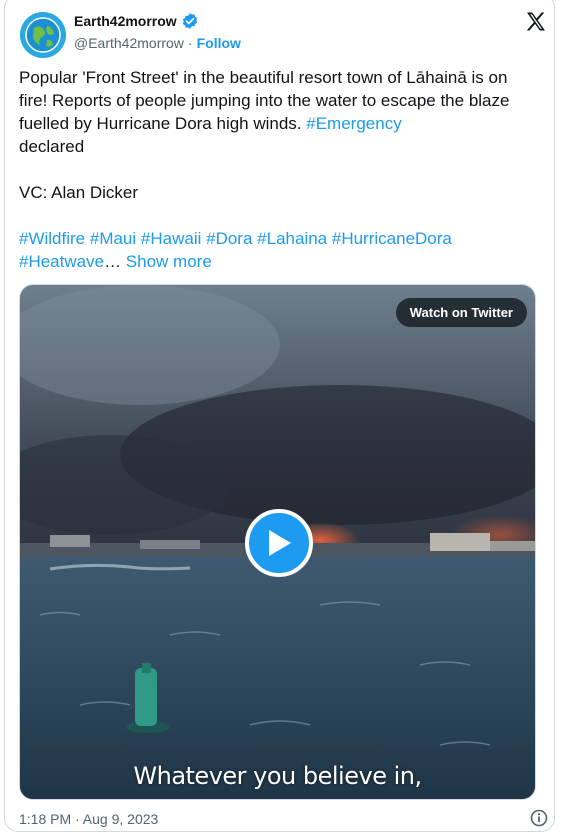 This screenshot has height=835, width=562. I want to click on hashtag-maui: #Maui, so click(113, 238).